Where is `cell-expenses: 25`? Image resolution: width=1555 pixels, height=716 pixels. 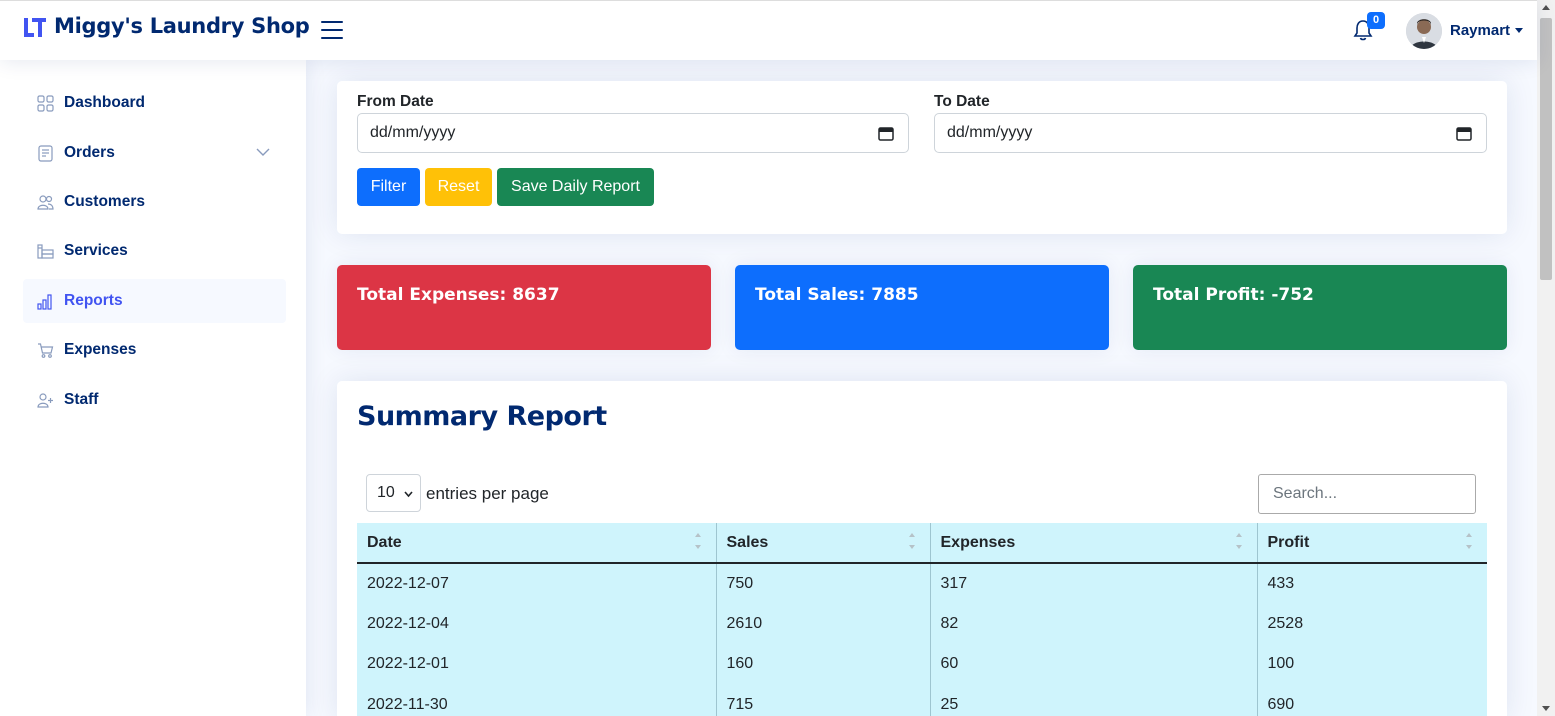 cell-expenses: 25 is located at coordinates (1093, 700).